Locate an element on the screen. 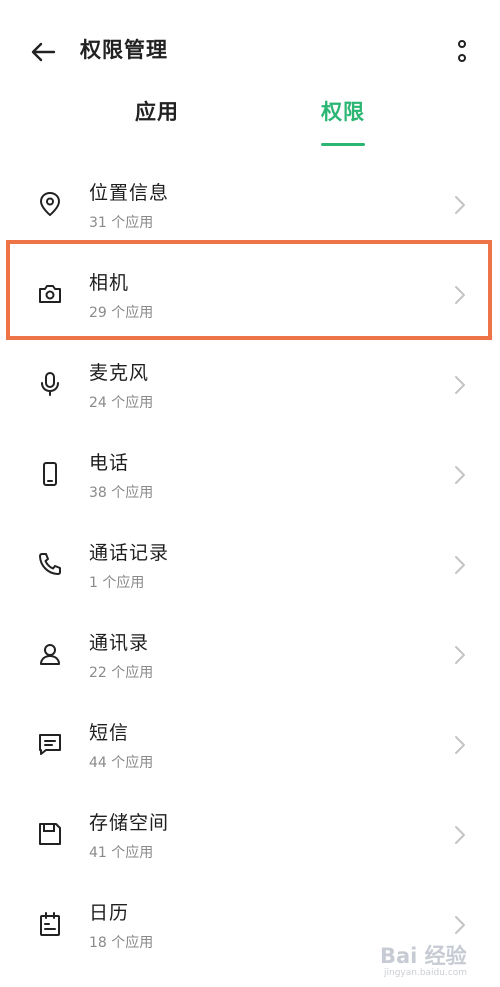  calendar-icon is located at coordinates (50, 924).